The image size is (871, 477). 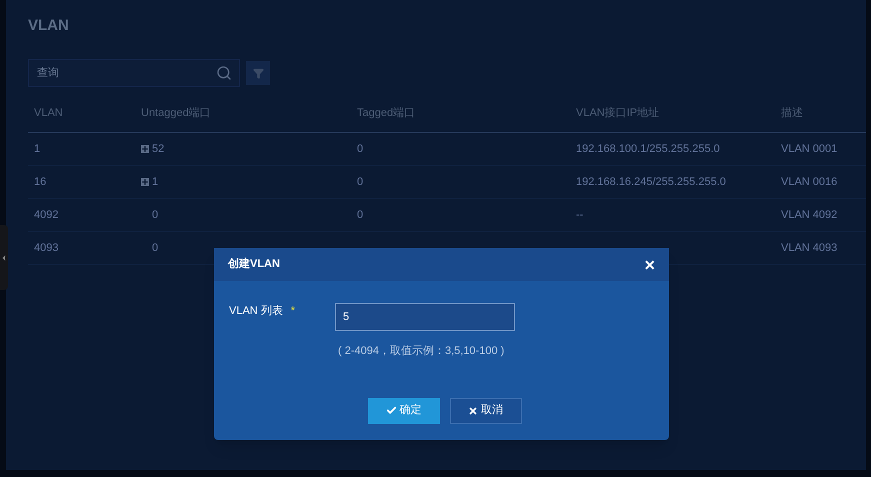 I want to click on page-title: VLAN, so click(x=49, y=26).